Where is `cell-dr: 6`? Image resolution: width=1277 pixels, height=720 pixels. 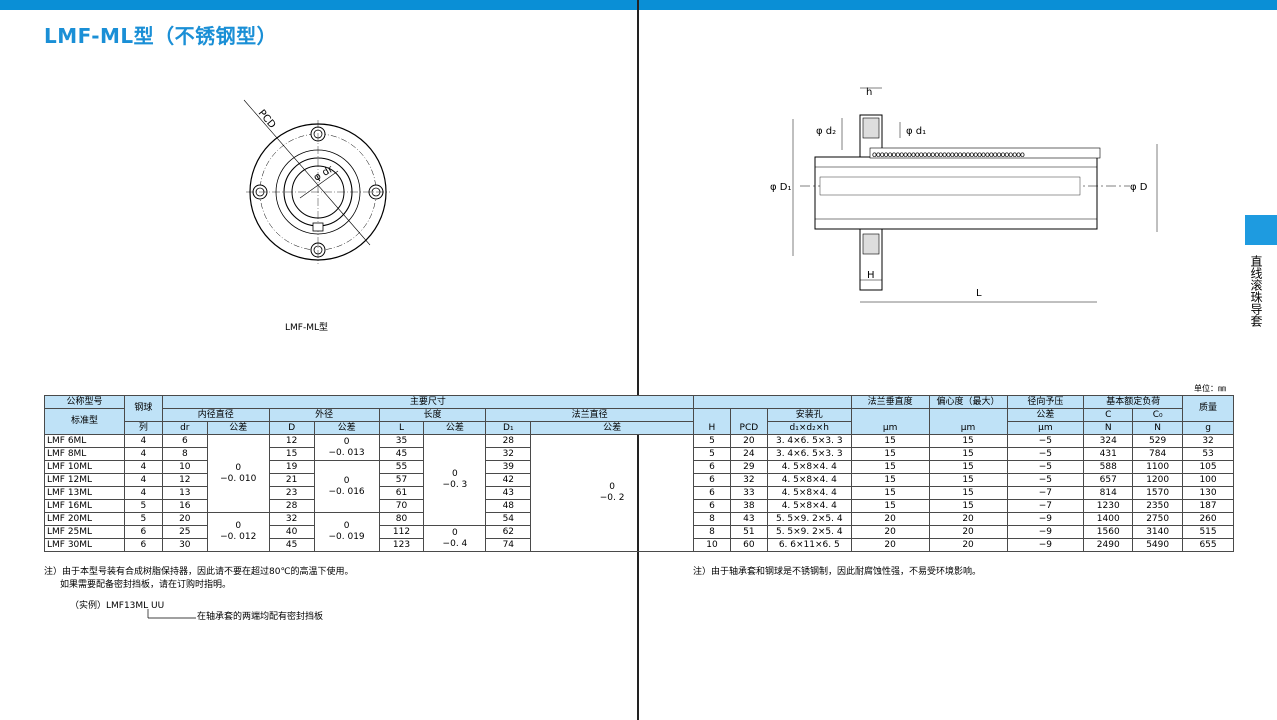 cell-dr: 6 is located at coordinates (184, 441).